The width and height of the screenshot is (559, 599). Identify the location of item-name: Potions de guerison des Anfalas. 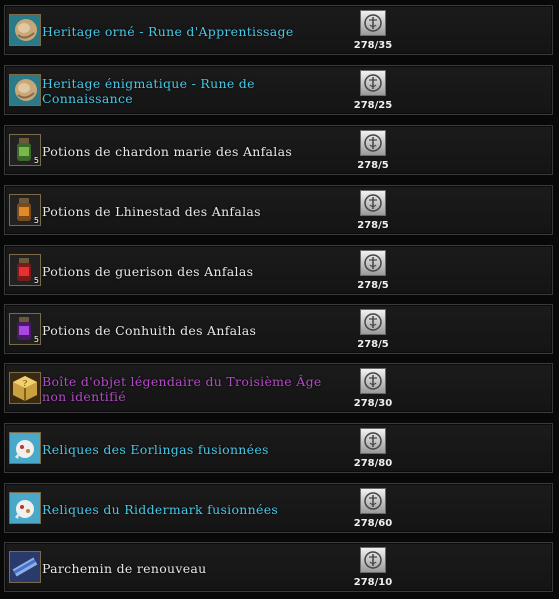
(148, 271).